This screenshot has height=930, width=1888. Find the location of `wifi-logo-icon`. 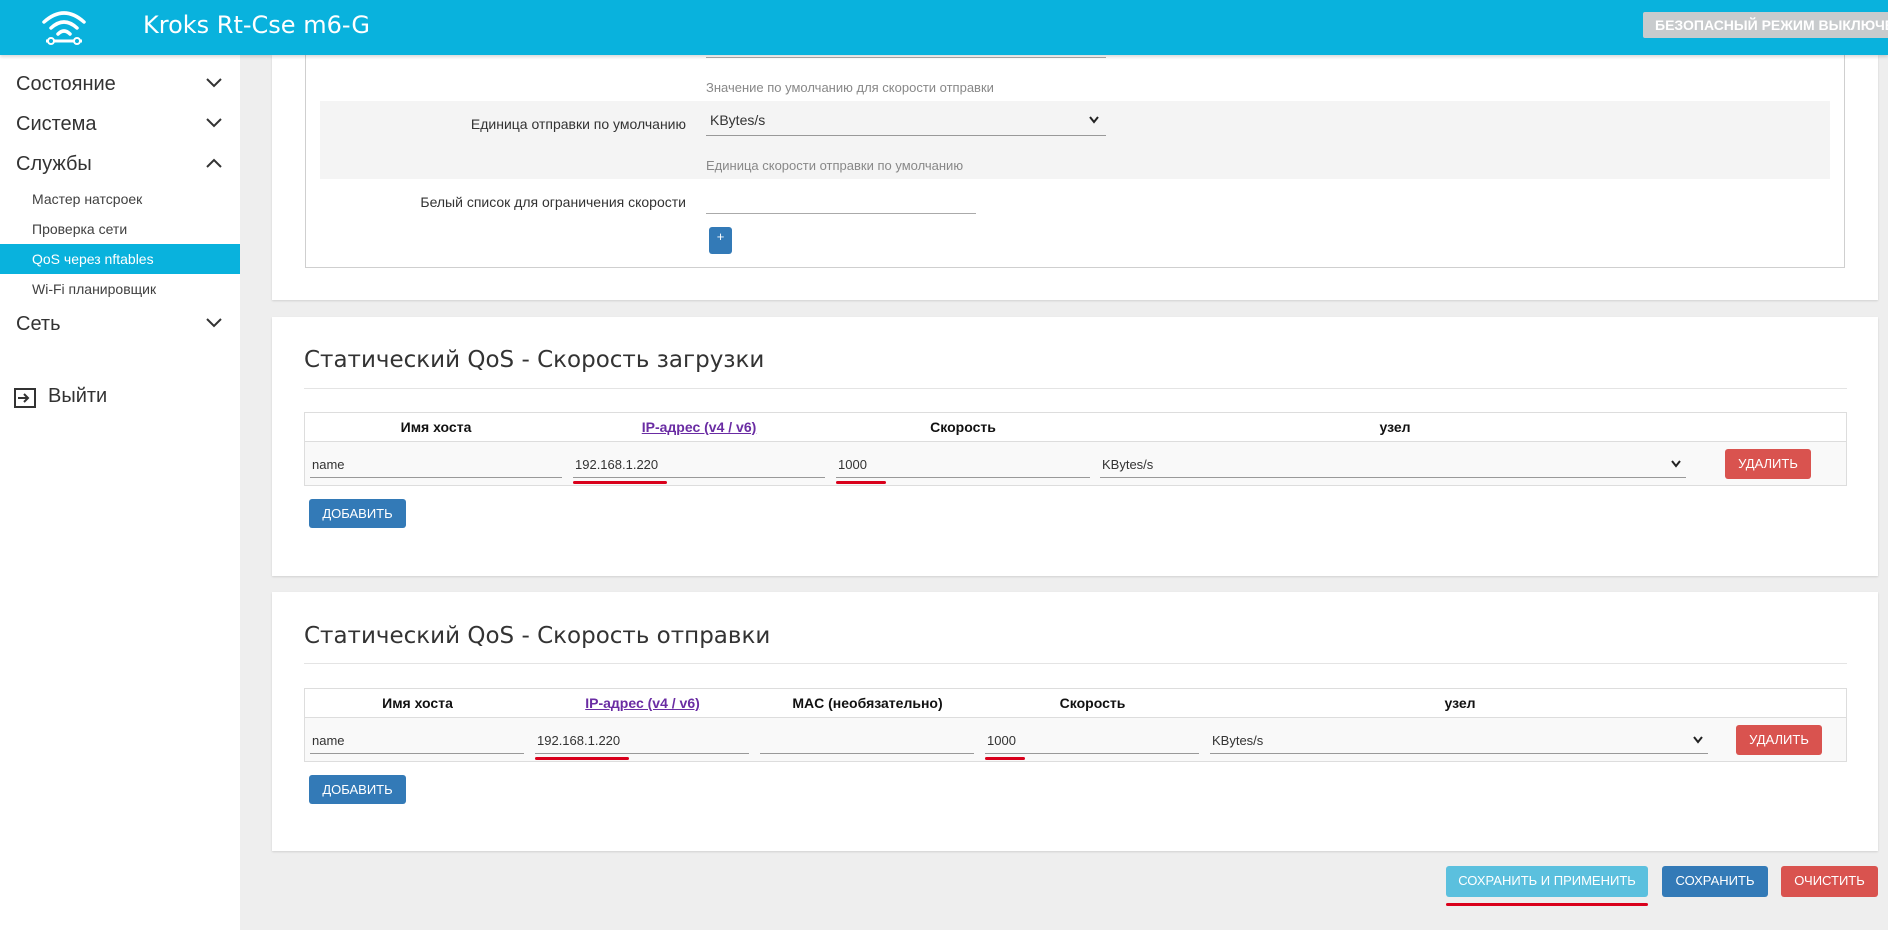

wifi-logo-icon is located at coordinates (64, 27).